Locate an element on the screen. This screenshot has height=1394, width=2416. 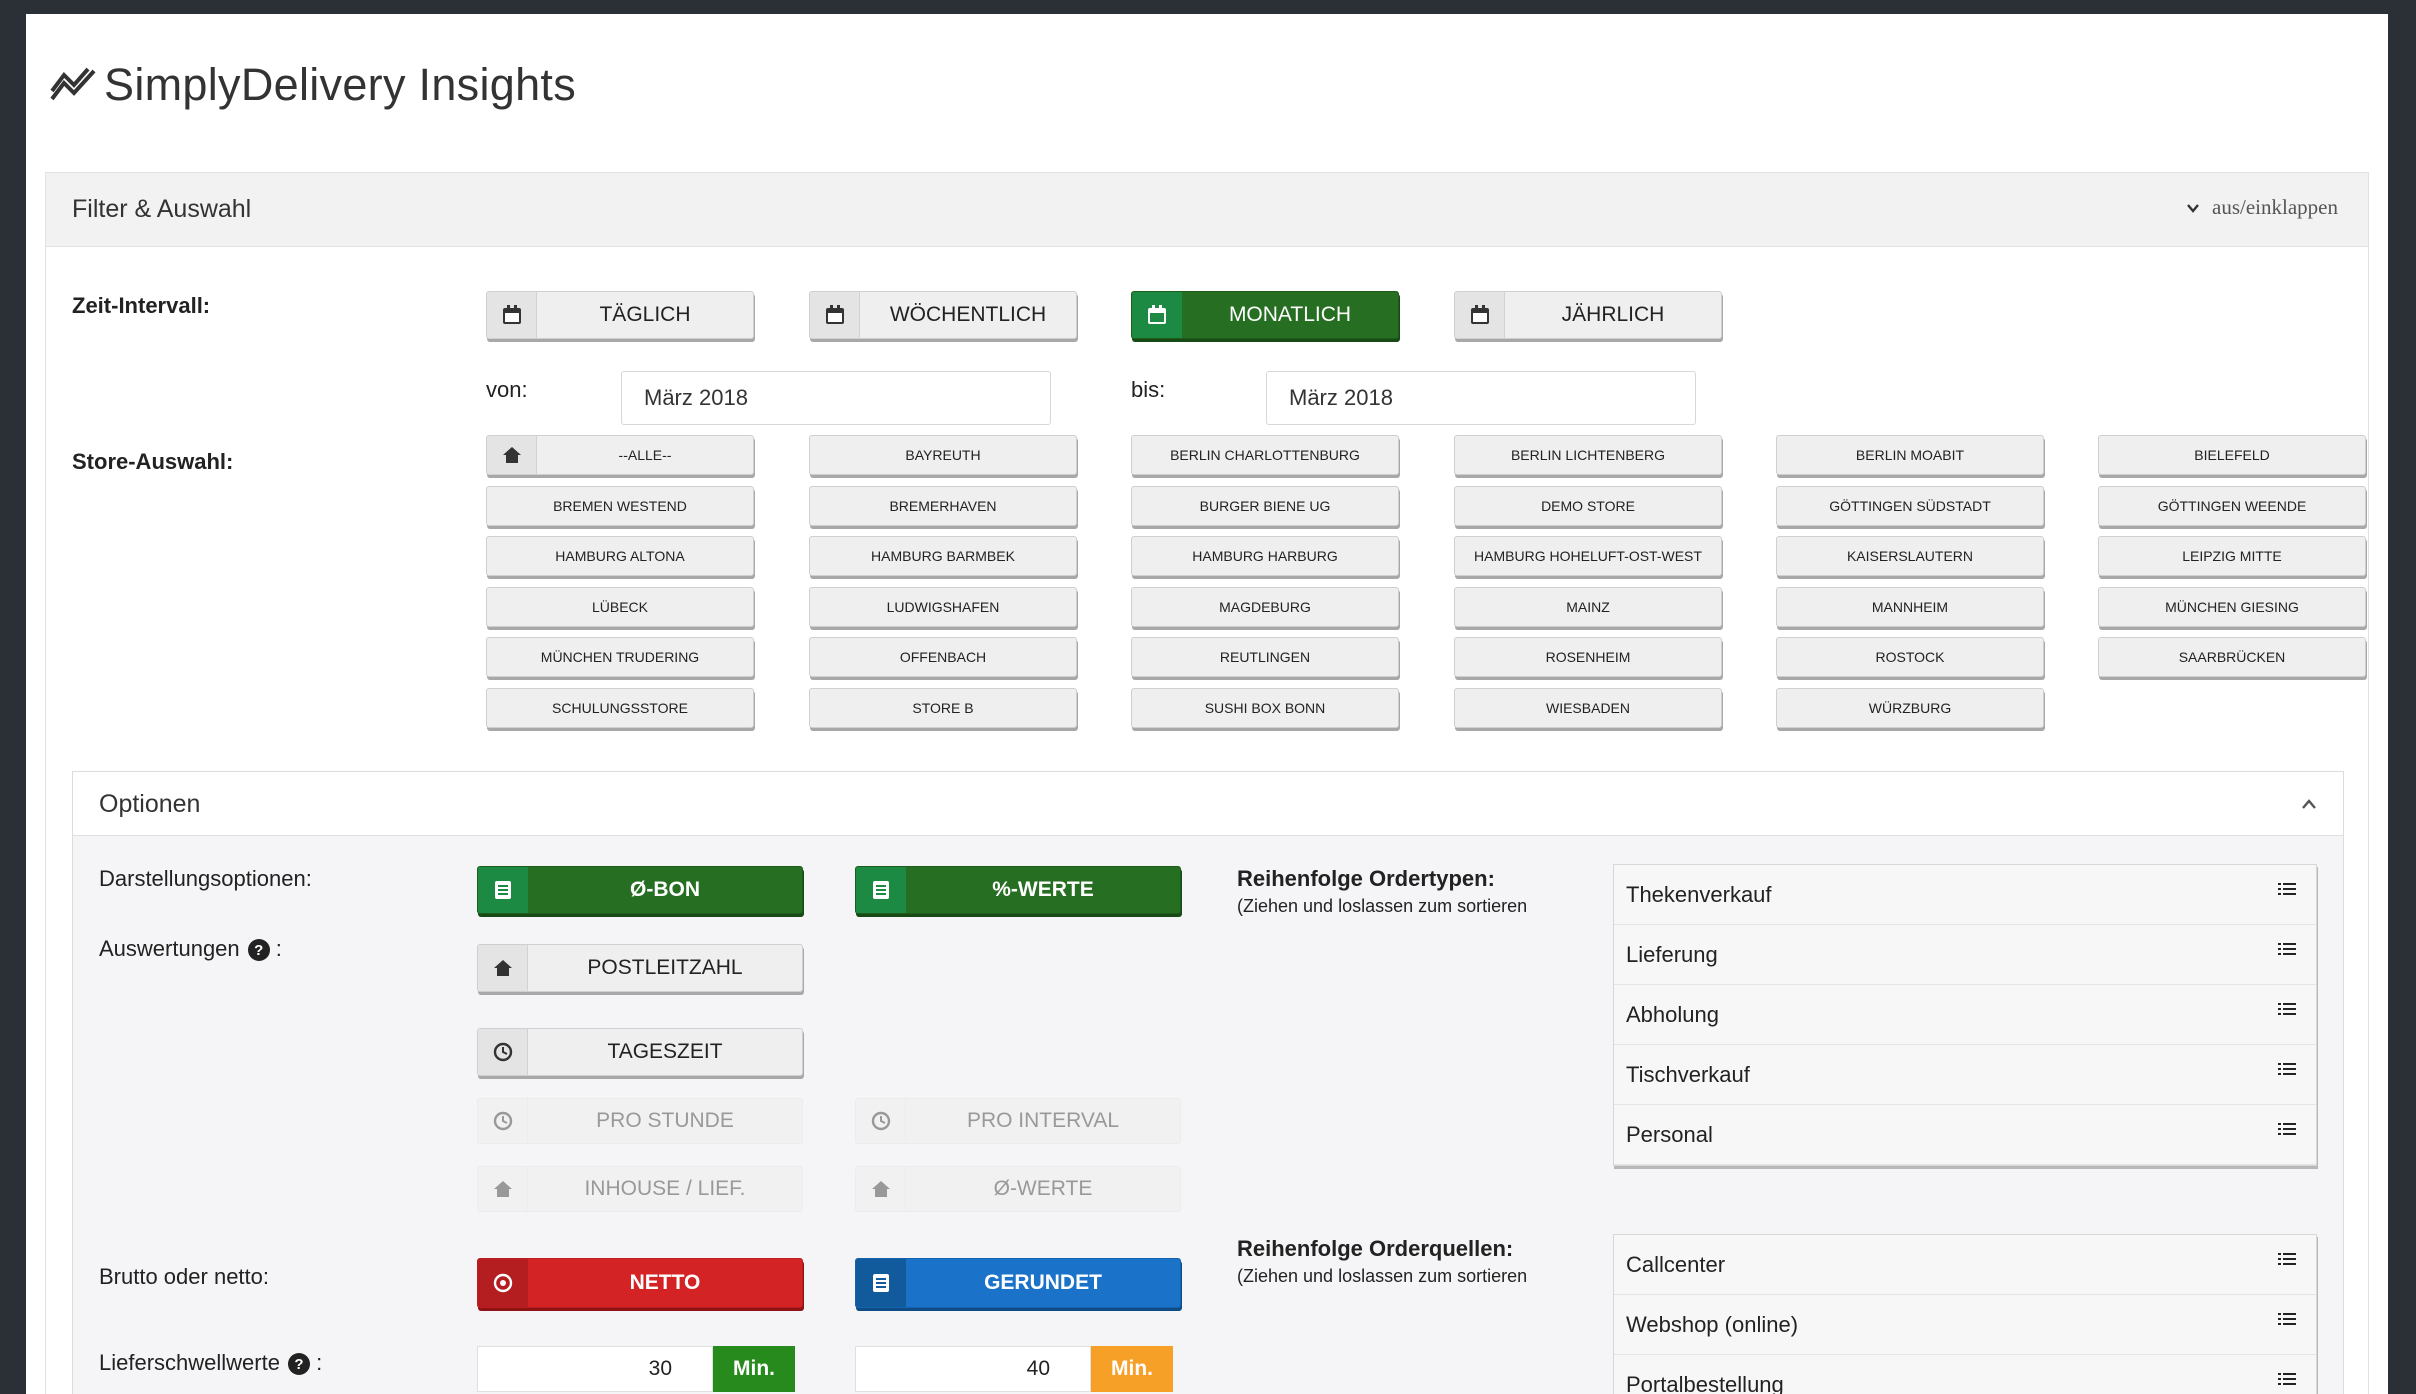
store-button: BERLIN MOABIT is located at coordinates (1910, 455).